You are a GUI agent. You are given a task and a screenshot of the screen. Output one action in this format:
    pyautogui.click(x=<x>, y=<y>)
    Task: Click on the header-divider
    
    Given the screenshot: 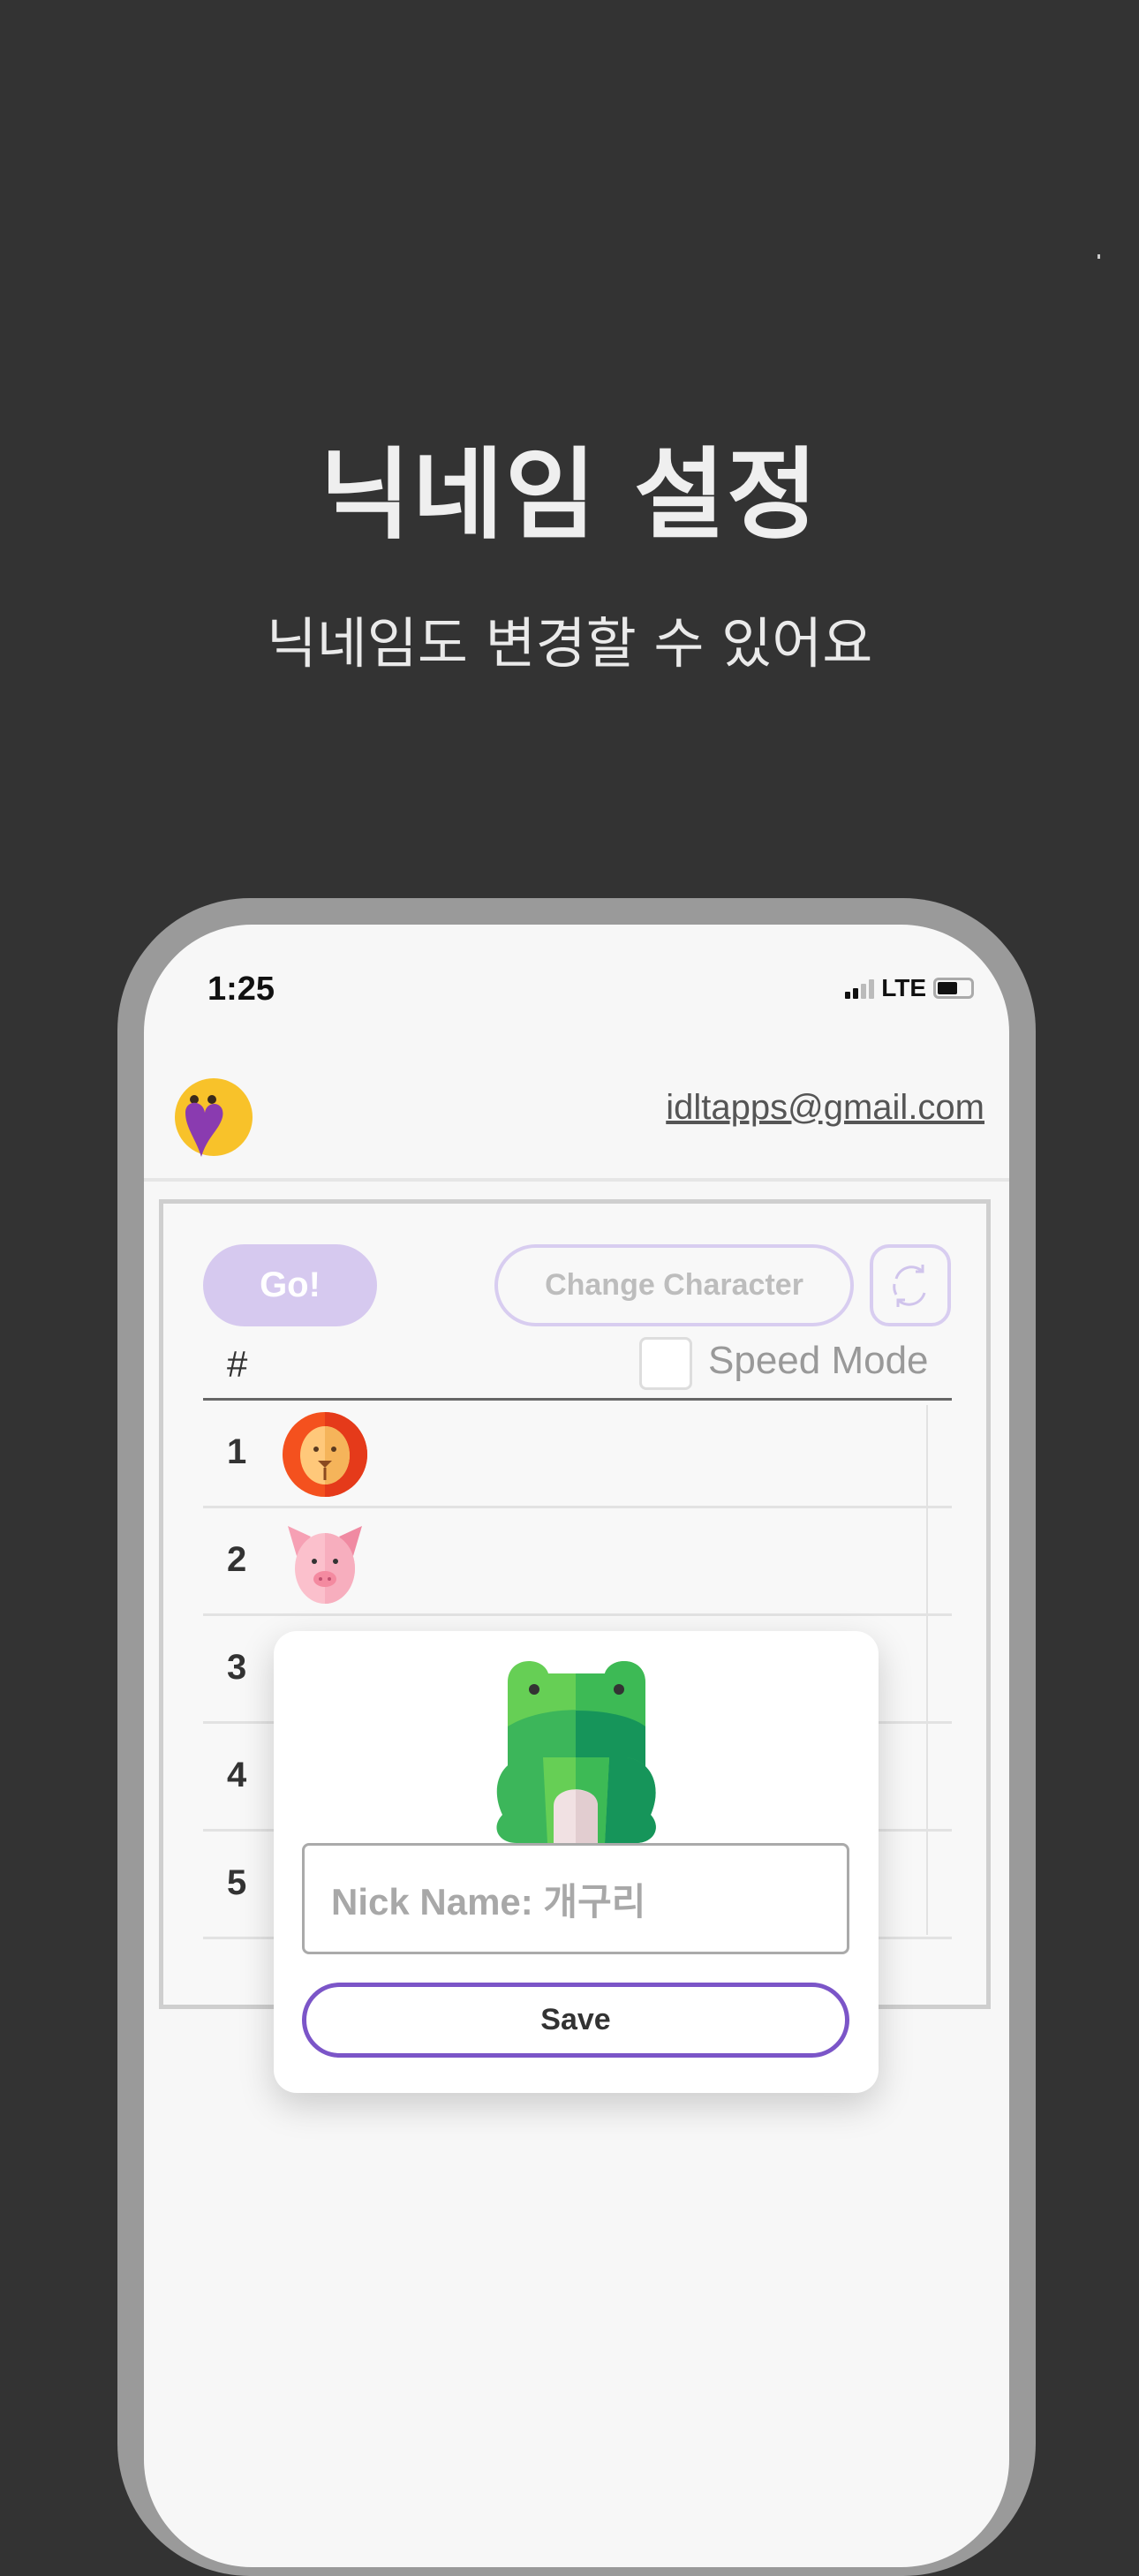 What is the action you would take?
    pyautogui.click(x=577, y=1180)
    